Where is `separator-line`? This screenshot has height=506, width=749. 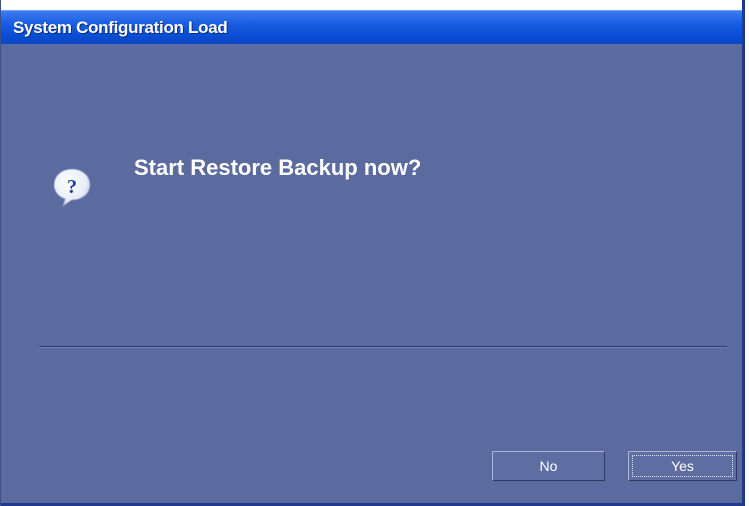
separator-line is located at coordinates (383, 347).